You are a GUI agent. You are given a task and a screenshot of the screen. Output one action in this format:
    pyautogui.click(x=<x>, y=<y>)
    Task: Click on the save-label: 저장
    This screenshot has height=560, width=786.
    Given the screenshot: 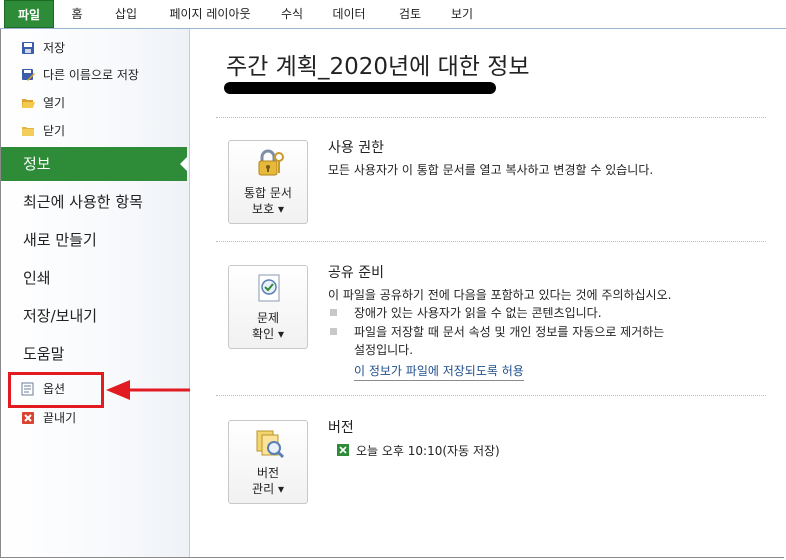 What is the action you would take?
    pyautogui.click(x=54, y=48)
    